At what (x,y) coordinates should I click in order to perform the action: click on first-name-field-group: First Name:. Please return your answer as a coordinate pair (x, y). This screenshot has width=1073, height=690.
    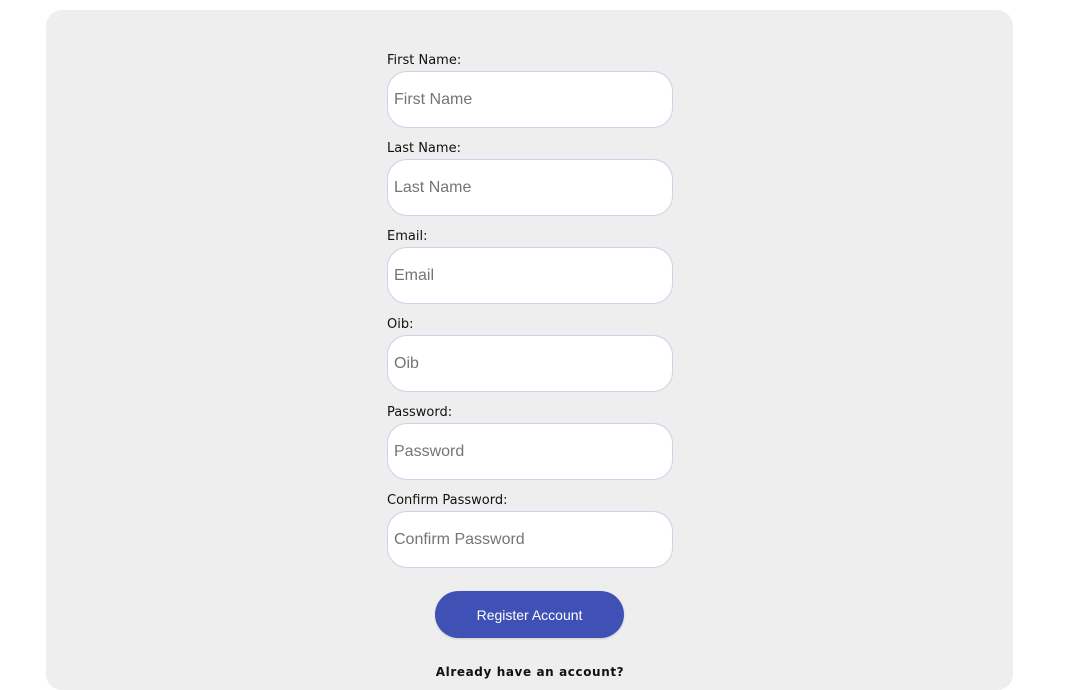
    Looking at the image, I should click on (530, 90).